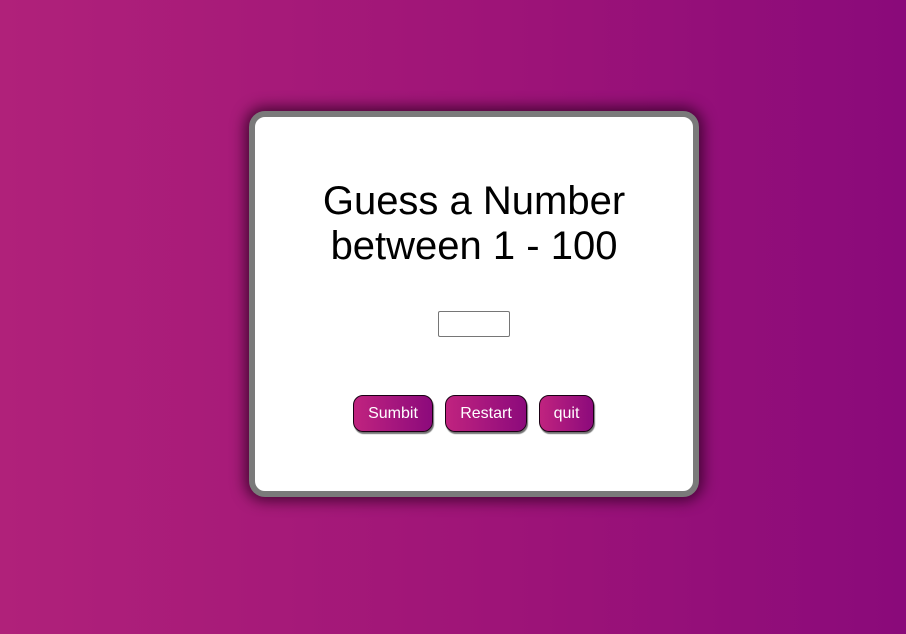 This screenshot has height=634, width=906. I want to click on game-title: Guess a Number between 1 - 100, so click(474, 224).